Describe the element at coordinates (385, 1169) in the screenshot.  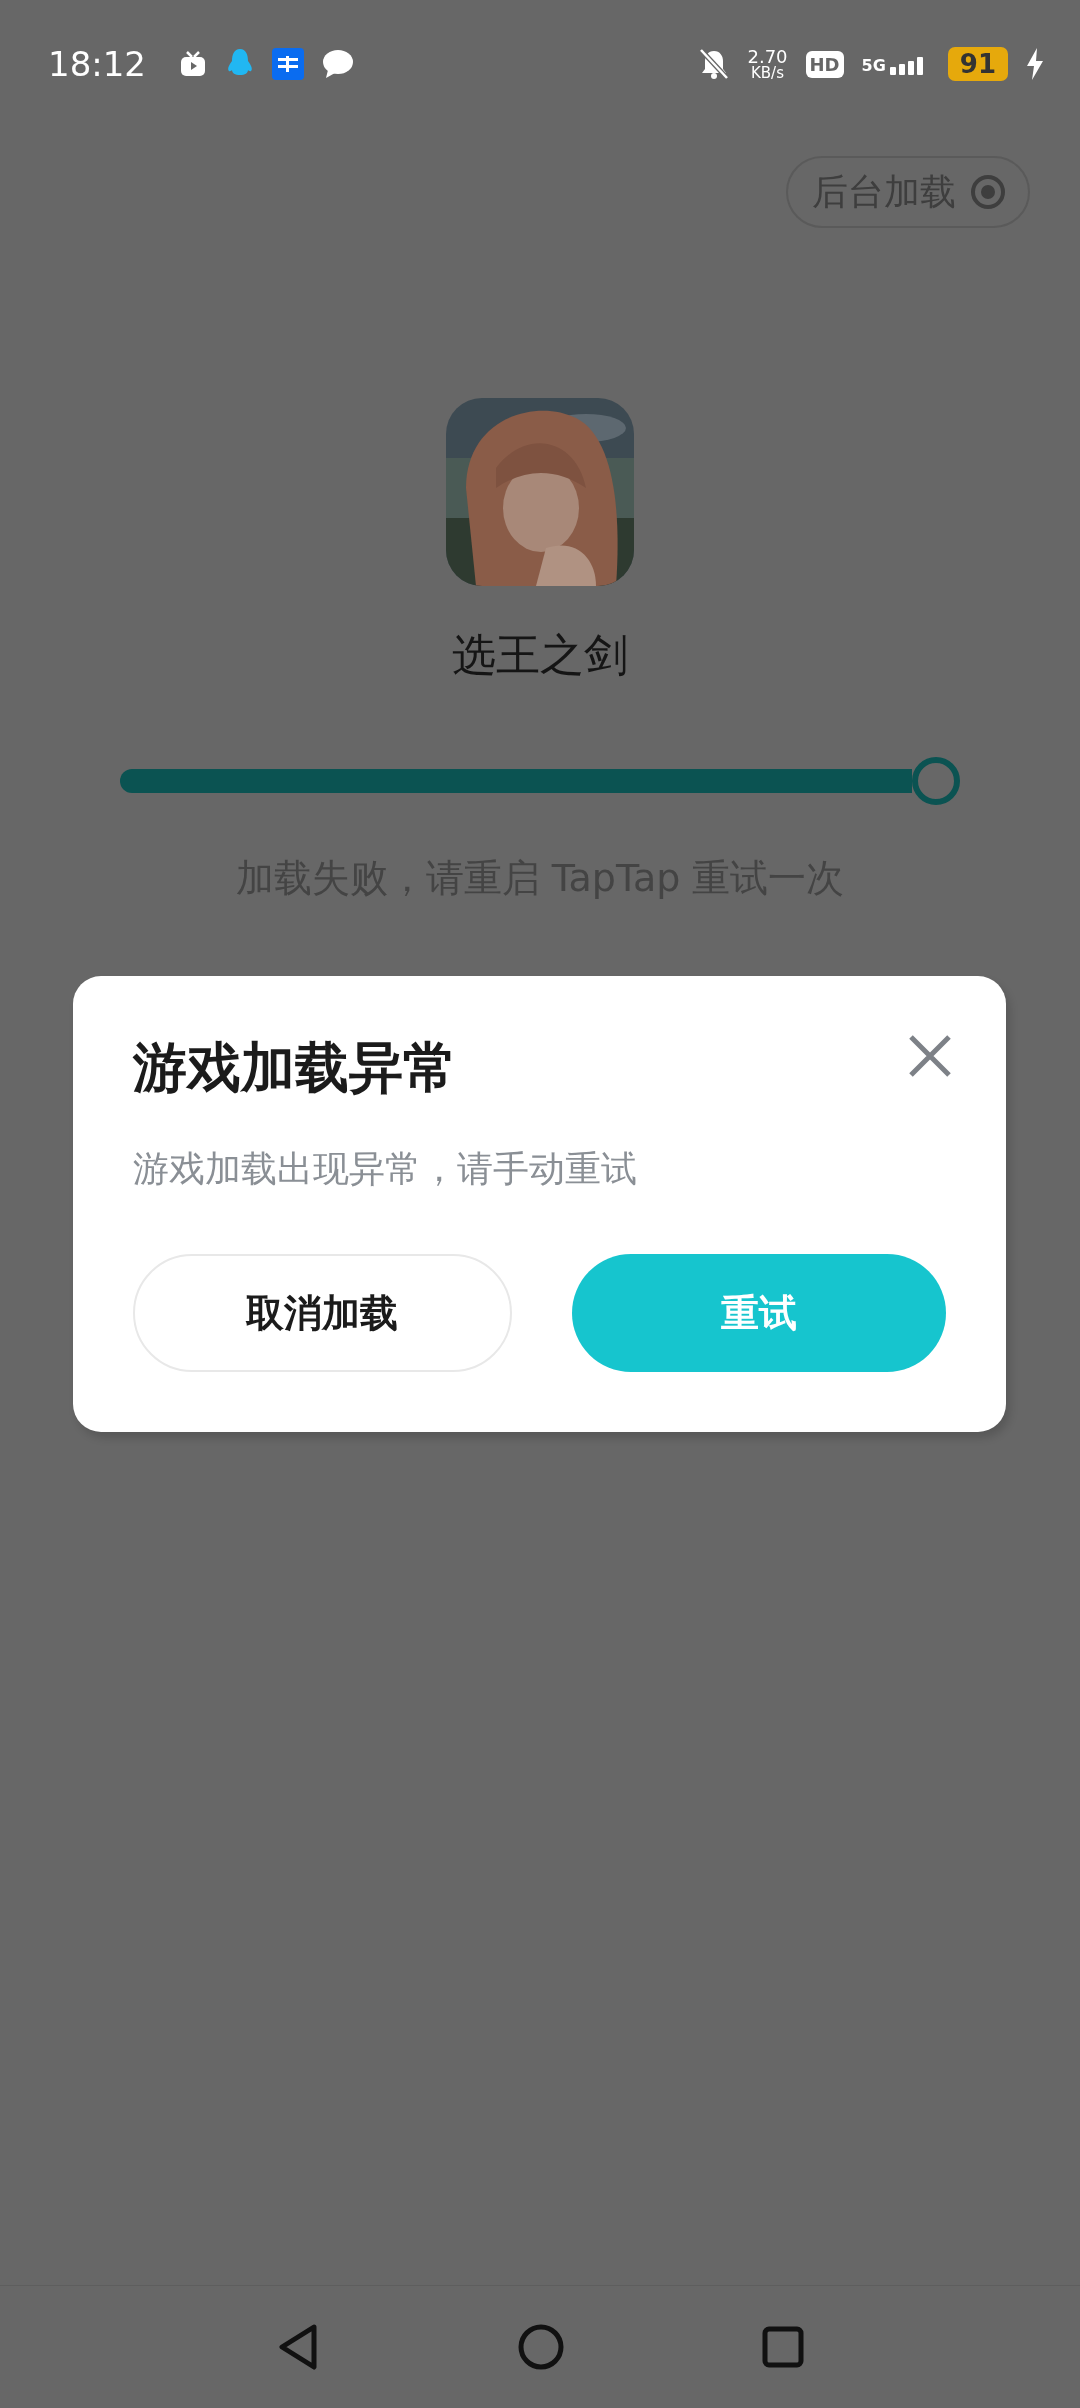
I see `dialog-message: 游戏加载出现异常，请手动重试` at that location.